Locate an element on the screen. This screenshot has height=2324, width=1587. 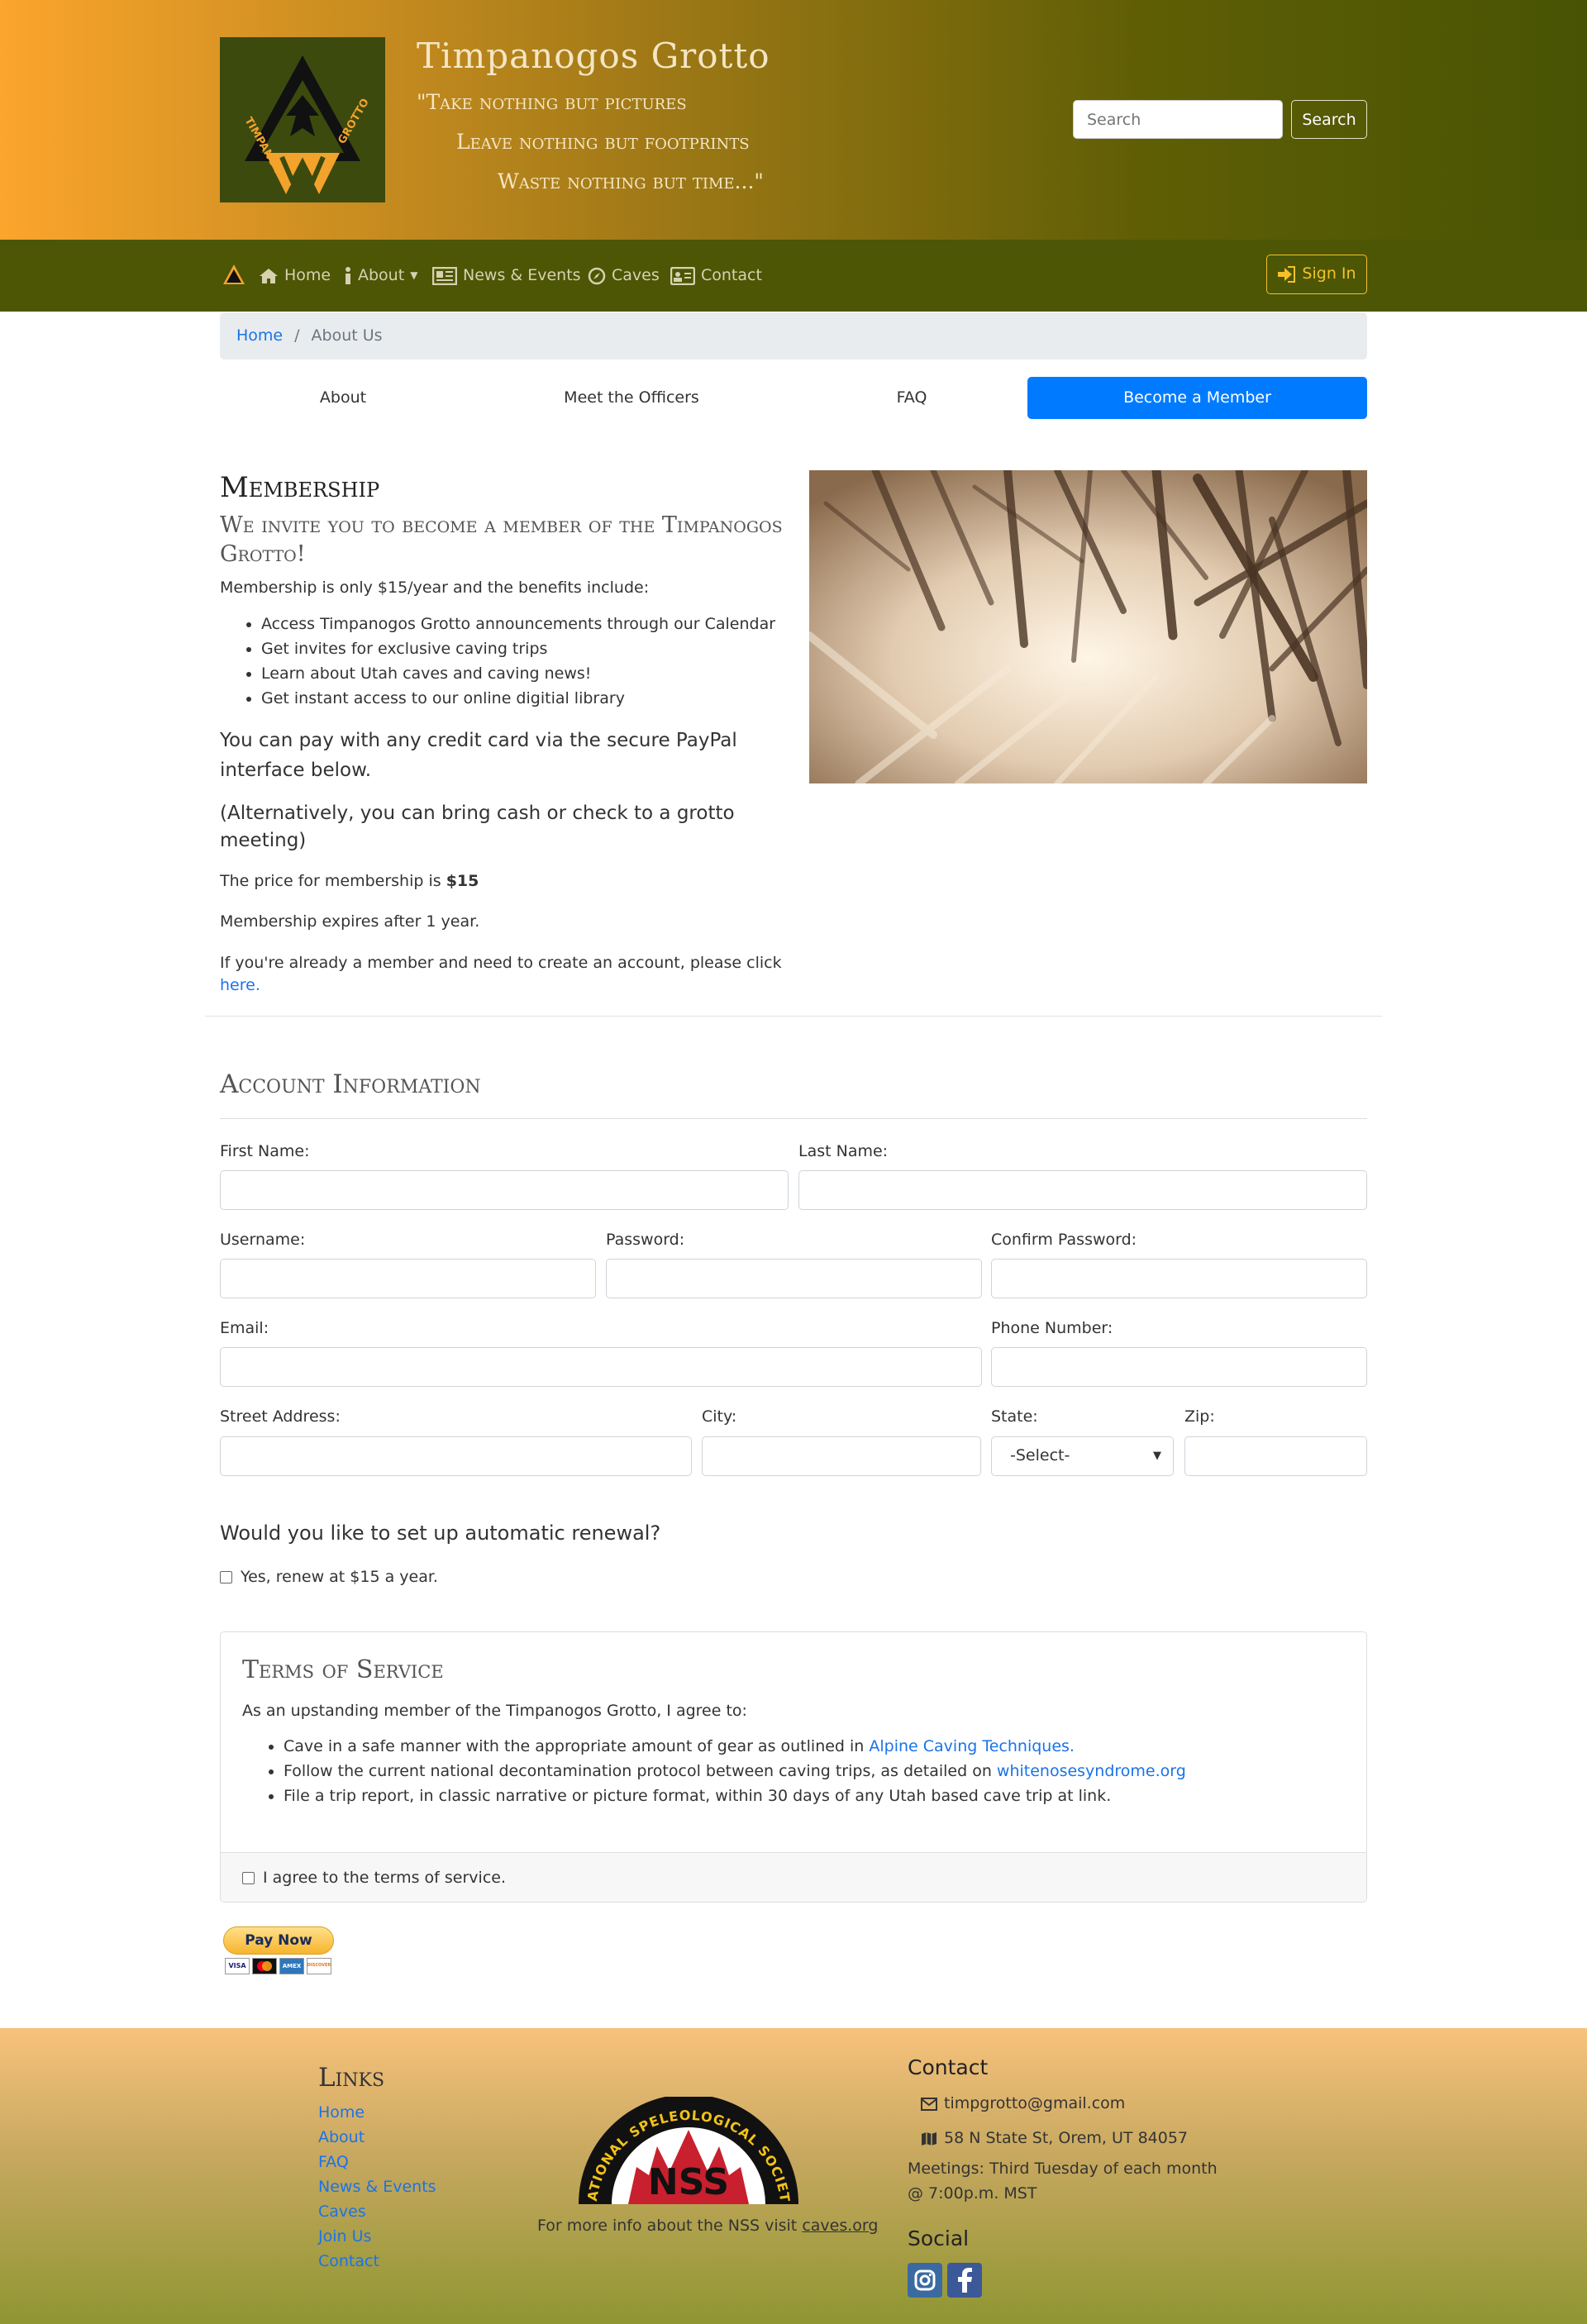
nav-contact: Contact is located at coordinates (716, 276).